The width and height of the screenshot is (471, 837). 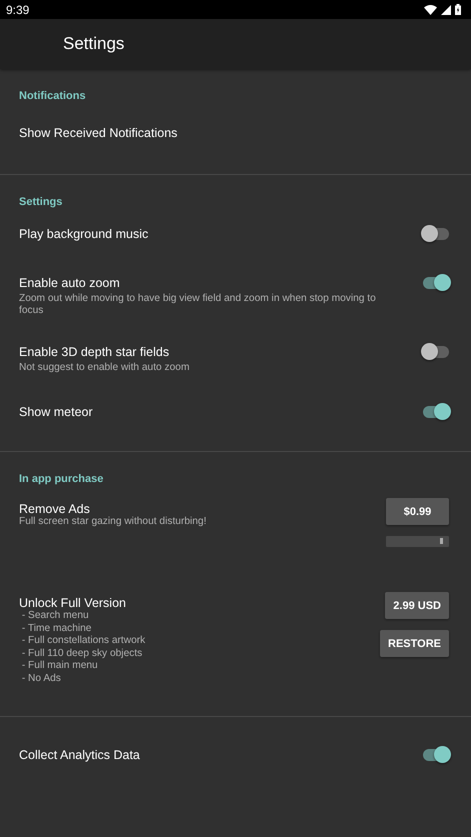 I want to click on section-header: Settings, so click(x=41, y=201).